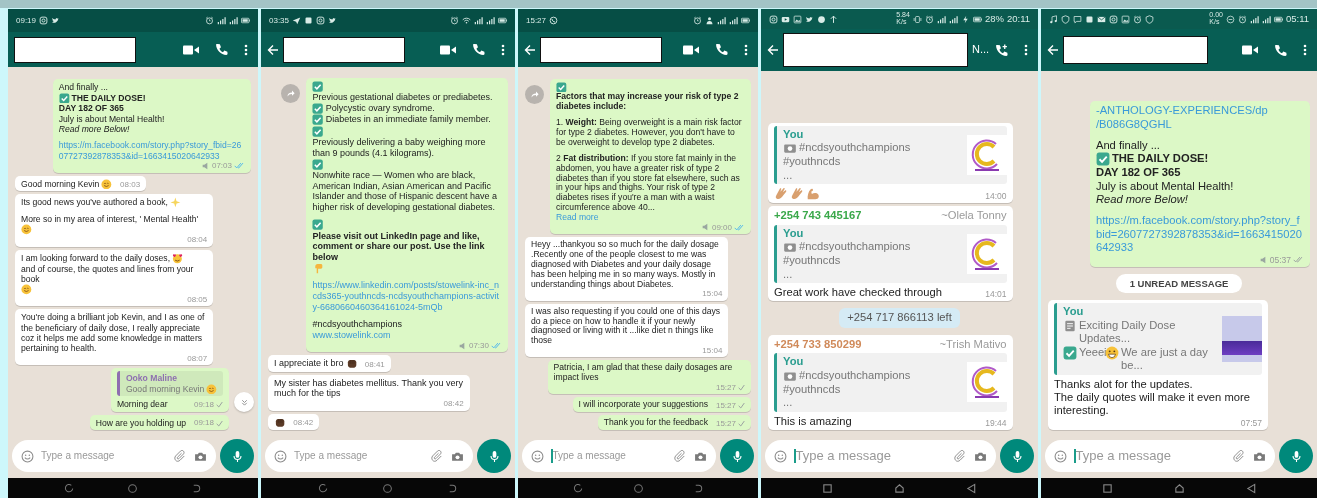  What do you see at coordinates (625, 265) in the screenshot?
I see `message-text: Heyy ...thankyou so so much for the daily dosage .Recently one of the people closest to me was diagnosed with Diabetes and your daily dosage has been helping me in so many ways. Mostly in understanding things about Diabetes.` at bounding box center [625, 265].